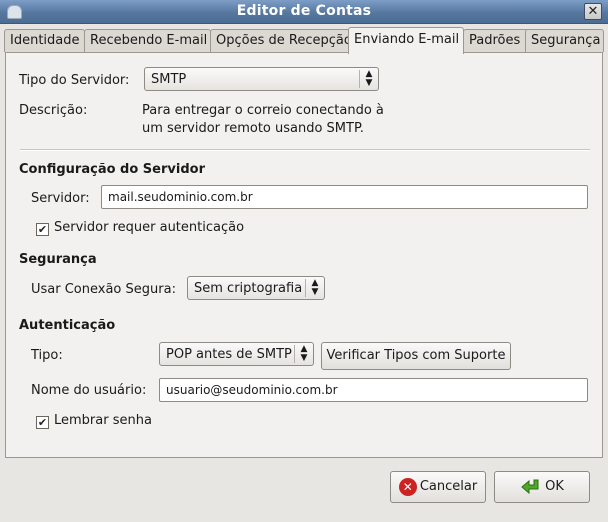 This screenshot has width=608, height=522. Describe the element at coordinates (147, 40) in the screenshot. I see `tab-recebendo-email: Recebendo E-mail` at that location.